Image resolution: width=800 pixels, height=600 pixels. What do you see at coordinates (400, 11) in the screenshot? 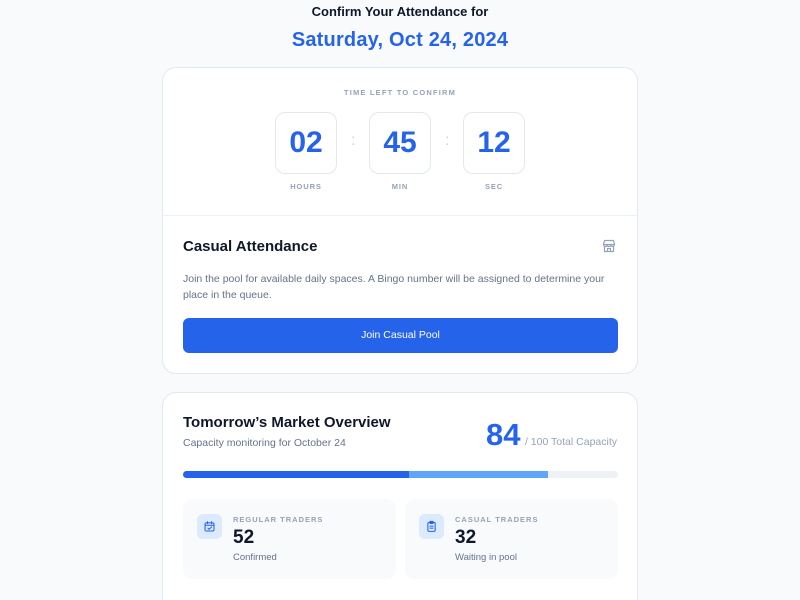
I see `page-pretitle: Confirm Your Attendance for` at bounding box center [400, 11].